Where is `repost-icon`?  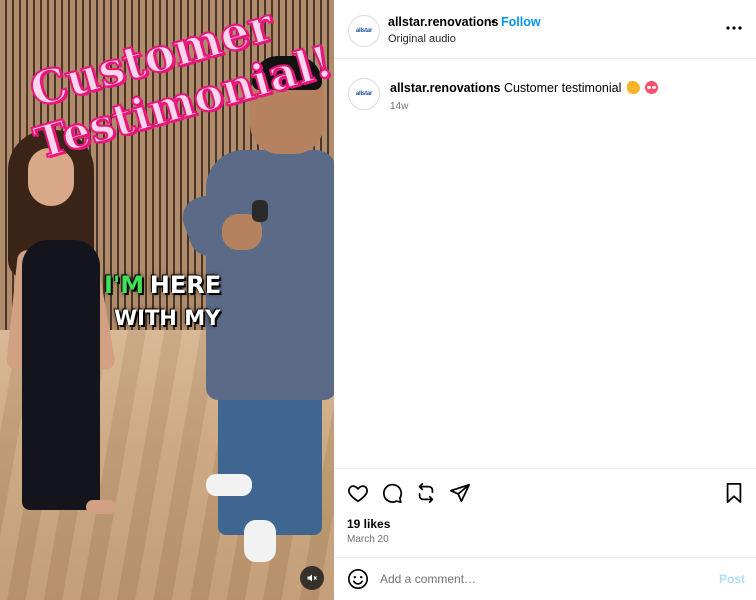
repost-icon is located at coordinates (426, 493).